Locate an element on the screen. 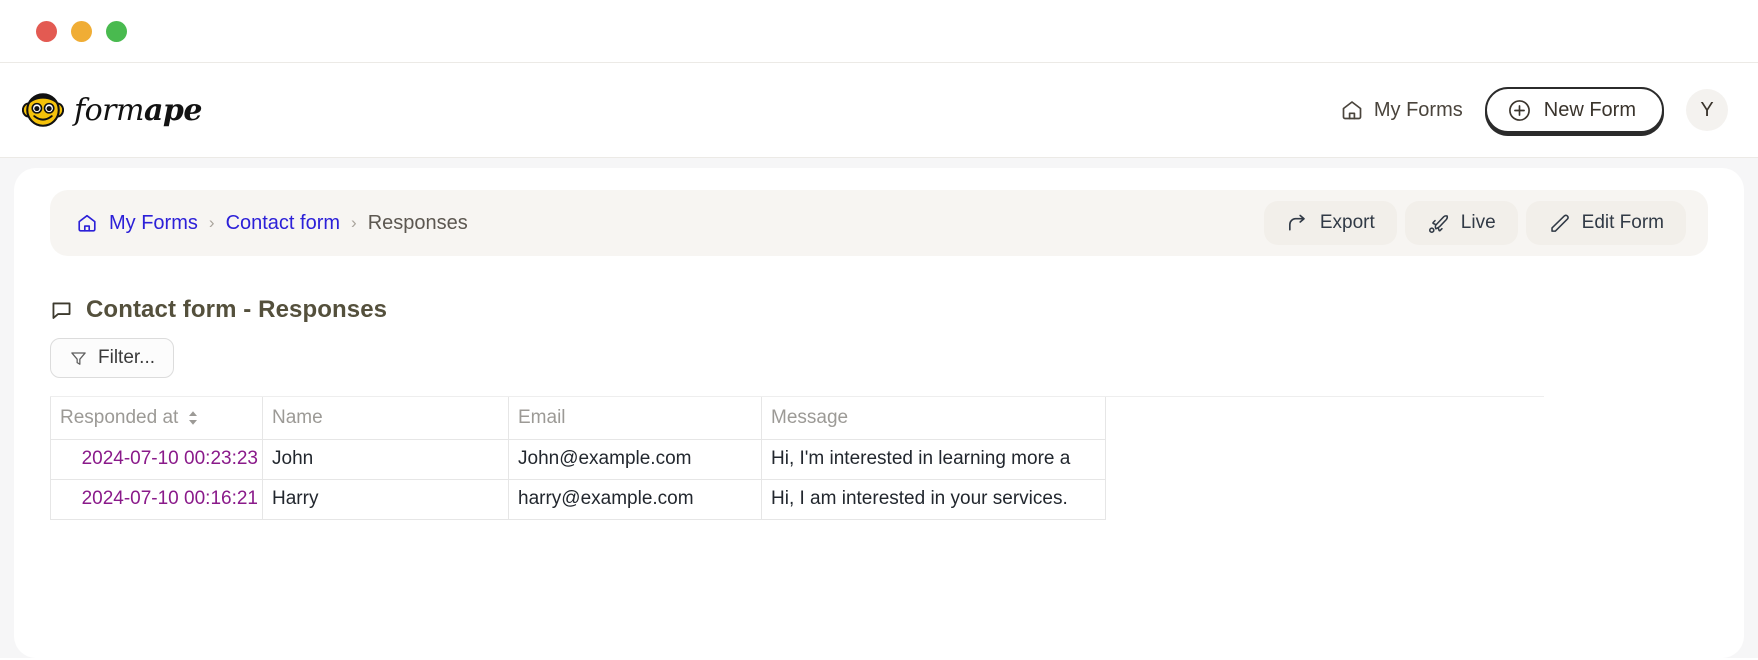  window-titlebar is located at coordinates (879, 31).